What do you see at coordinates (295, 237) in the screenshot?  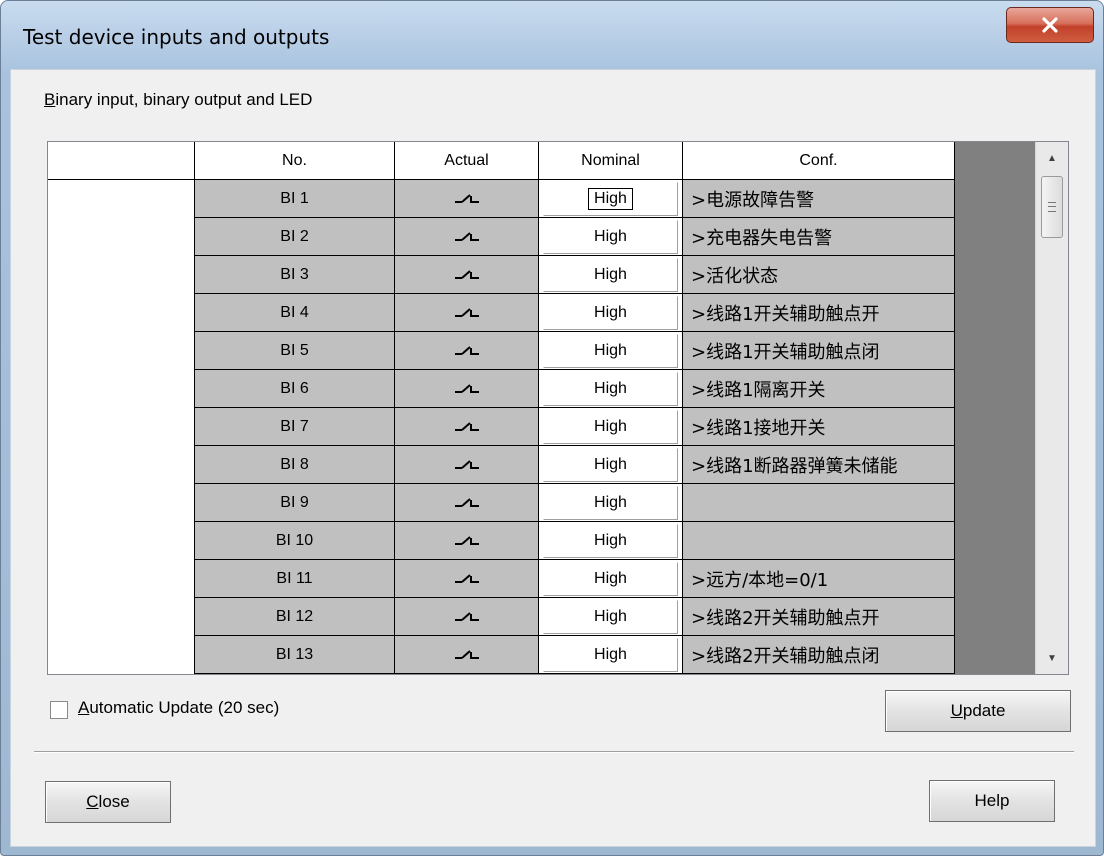 I see `cell-no: BI 2` at bounding box center [295, 237].